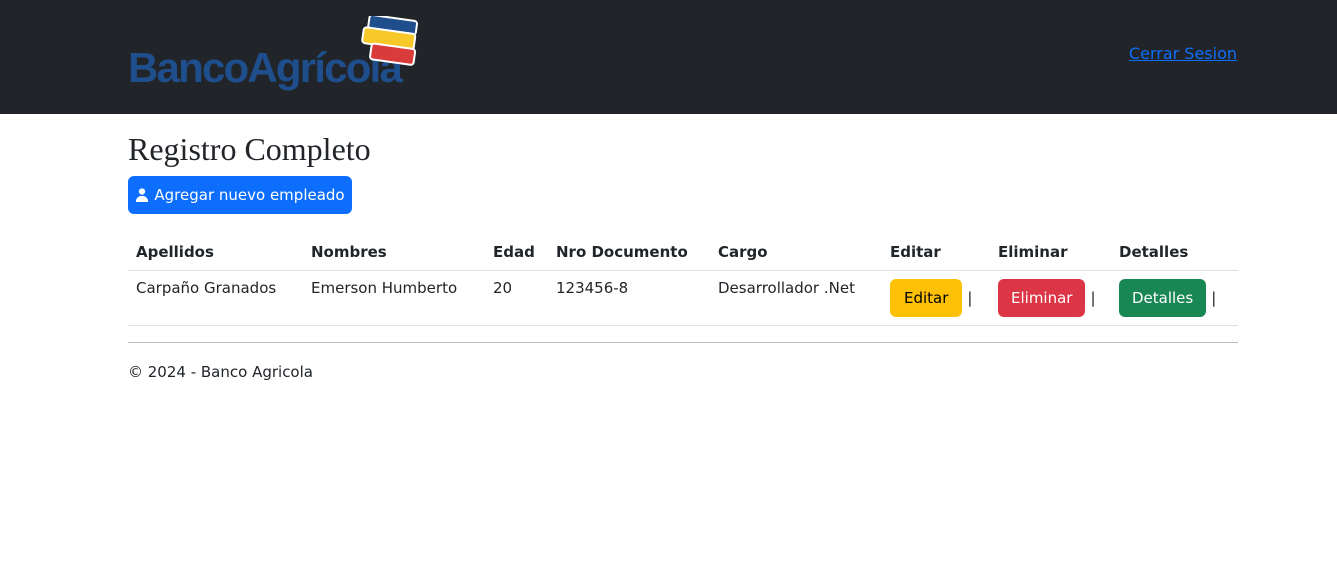 The image size is (1337, 570). Describe the element at coordinates (1174, 252) in the screenshot. I see `column-header: Detalles` at that location.